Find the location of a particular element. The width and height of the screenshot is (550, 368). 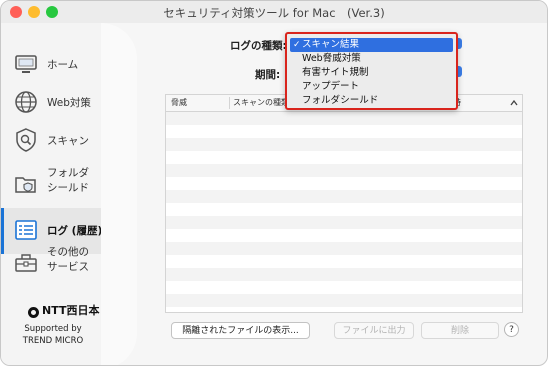

globe-icon is located at coordinates (26, 102).